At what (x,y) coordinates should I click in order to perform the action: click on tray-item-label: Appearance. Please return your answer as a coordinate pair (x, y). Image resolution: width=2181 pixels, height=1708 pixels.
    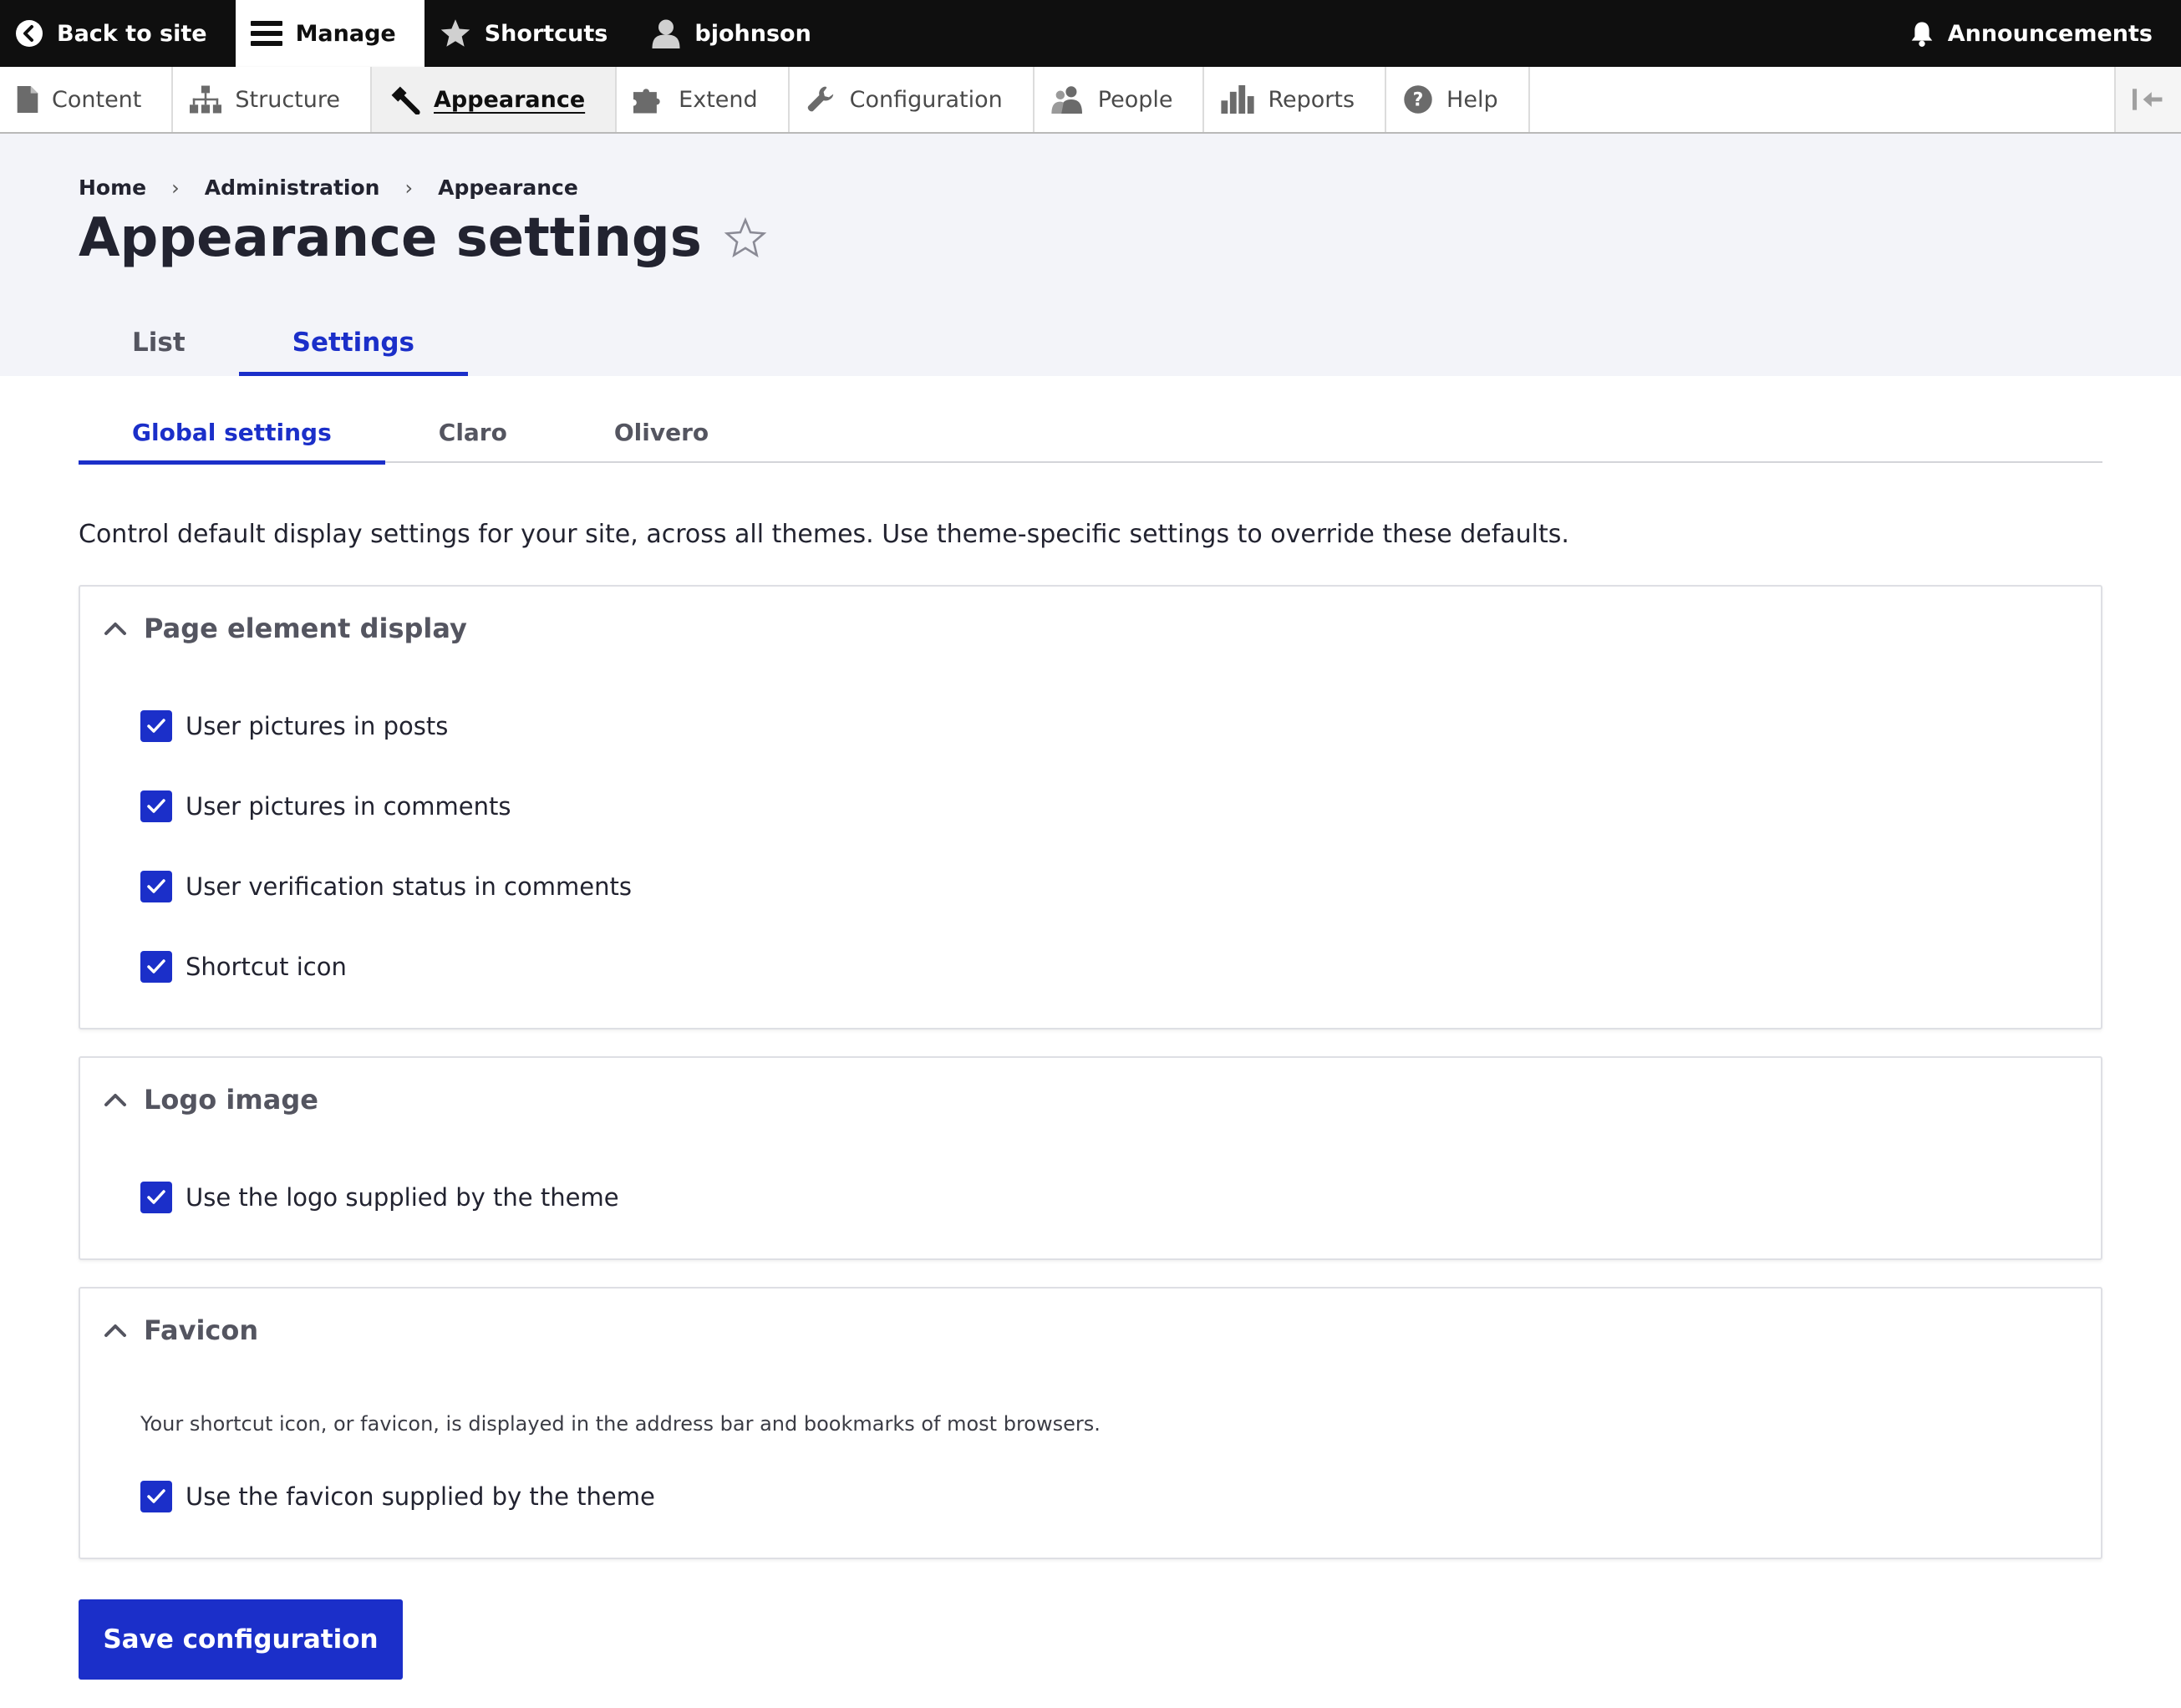
    Looking at the image, I should click on (510, 99).